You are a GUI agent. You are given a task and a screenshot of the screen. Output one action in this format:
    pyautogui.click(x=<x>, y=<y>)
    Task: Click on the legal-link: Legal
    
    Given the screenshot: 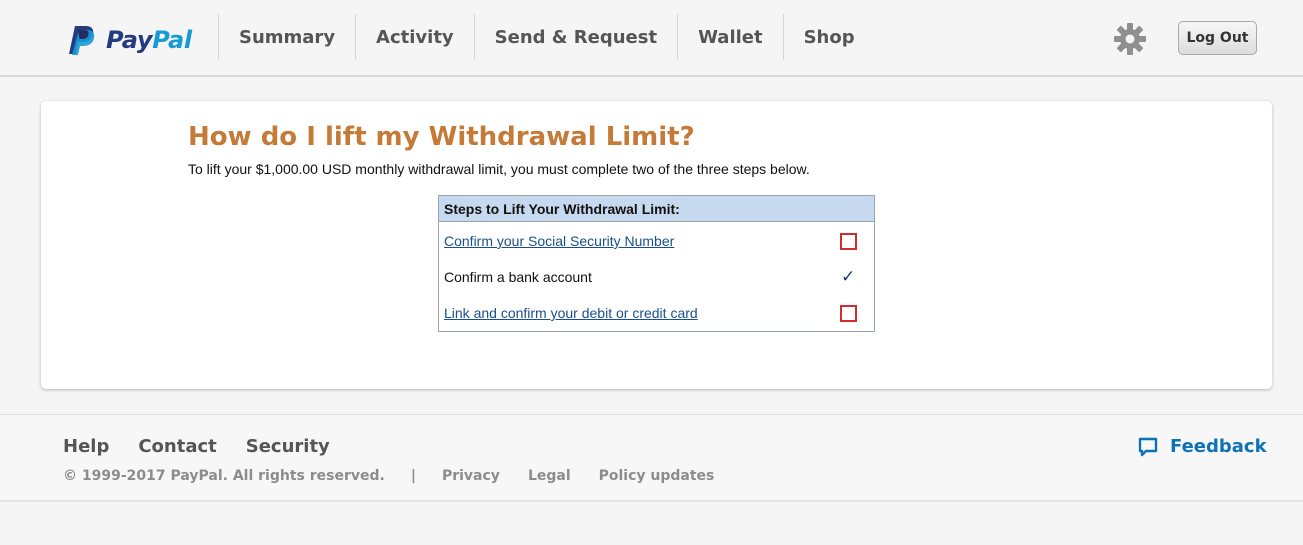 What is the action you would take?
    pyautogui.click(x=549, y=476)
    